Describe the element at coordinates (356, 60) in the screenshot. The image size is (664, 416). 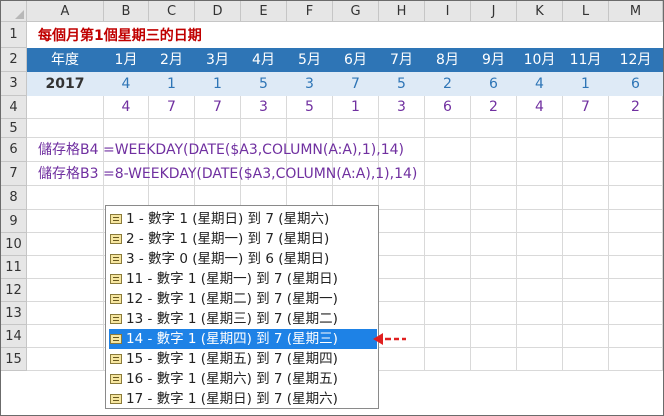
I see `header-cell-month: 6月` at that location.